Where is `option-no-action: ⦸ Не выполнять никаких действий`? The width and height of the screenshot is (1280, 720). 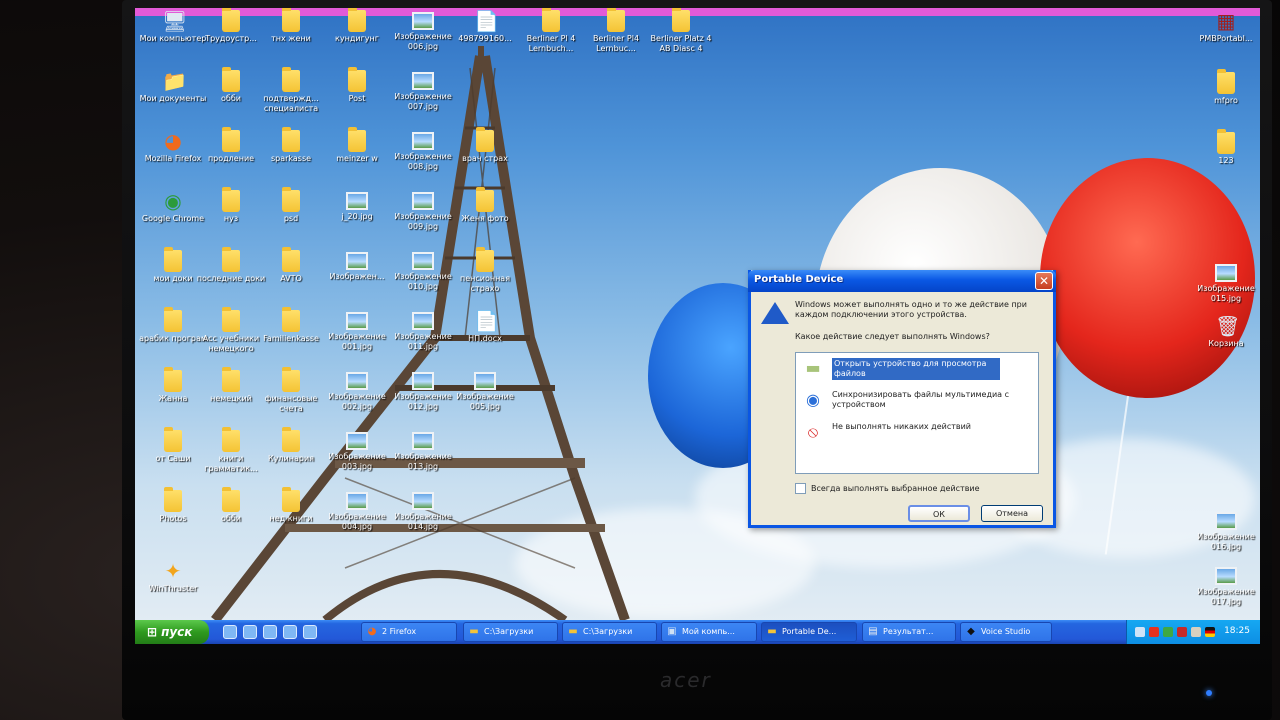 option-no-action: ⦸ Не выполнять никаких действий is located at coordinates (918, 432).